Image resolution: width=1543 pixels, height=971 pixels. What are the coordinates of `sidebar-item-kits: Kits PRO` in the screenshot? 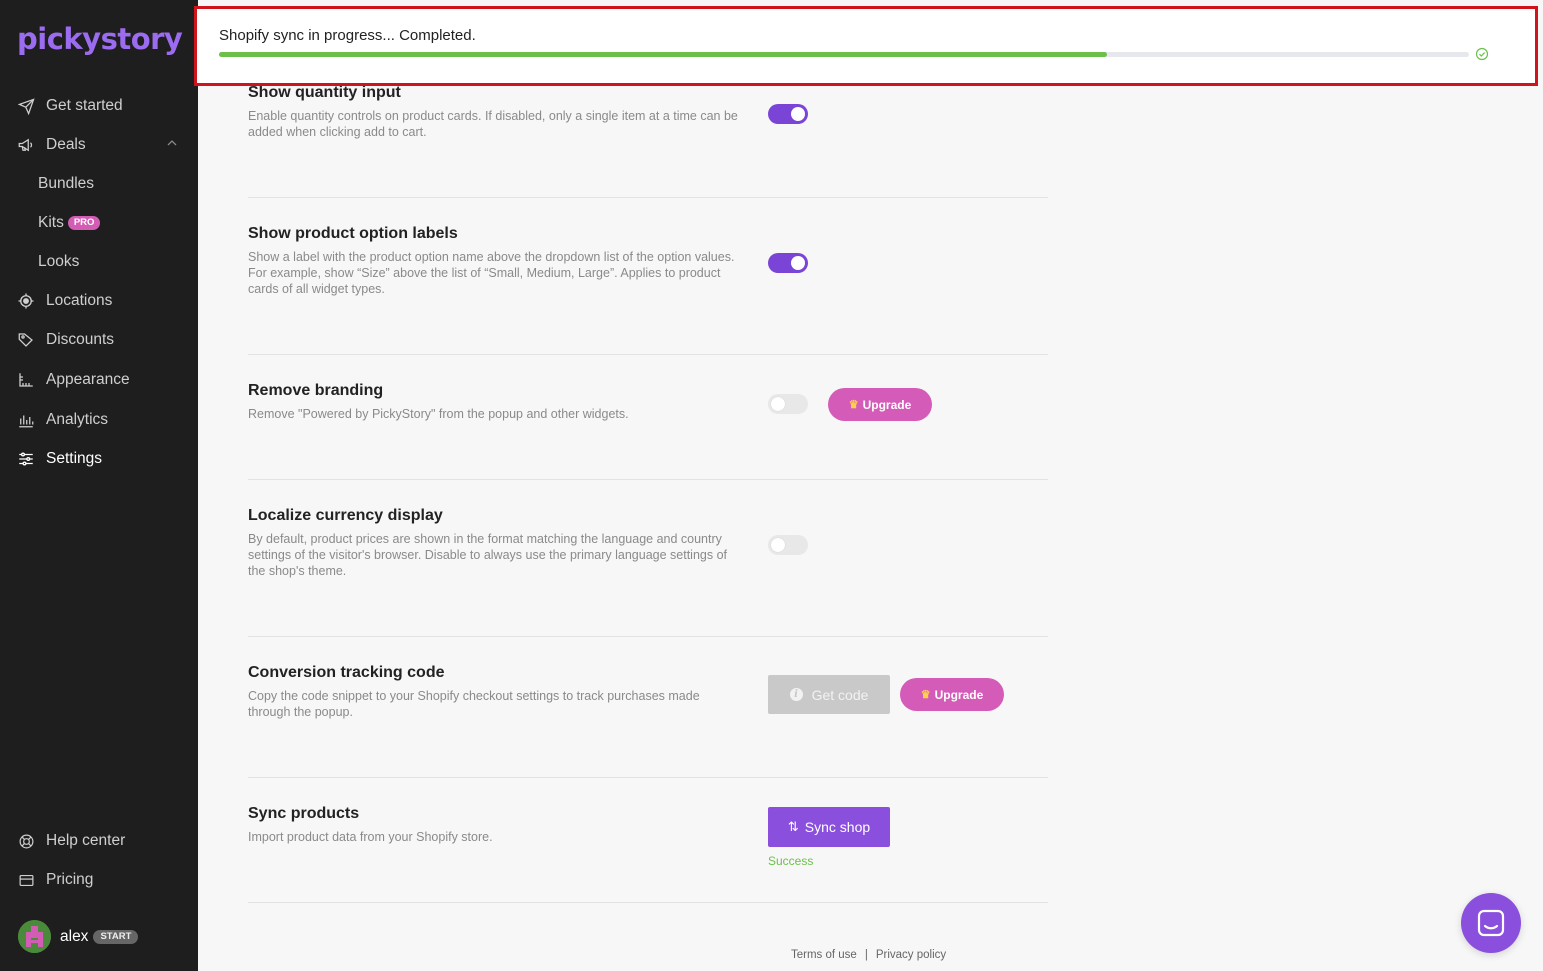 It's located at (69, 223).